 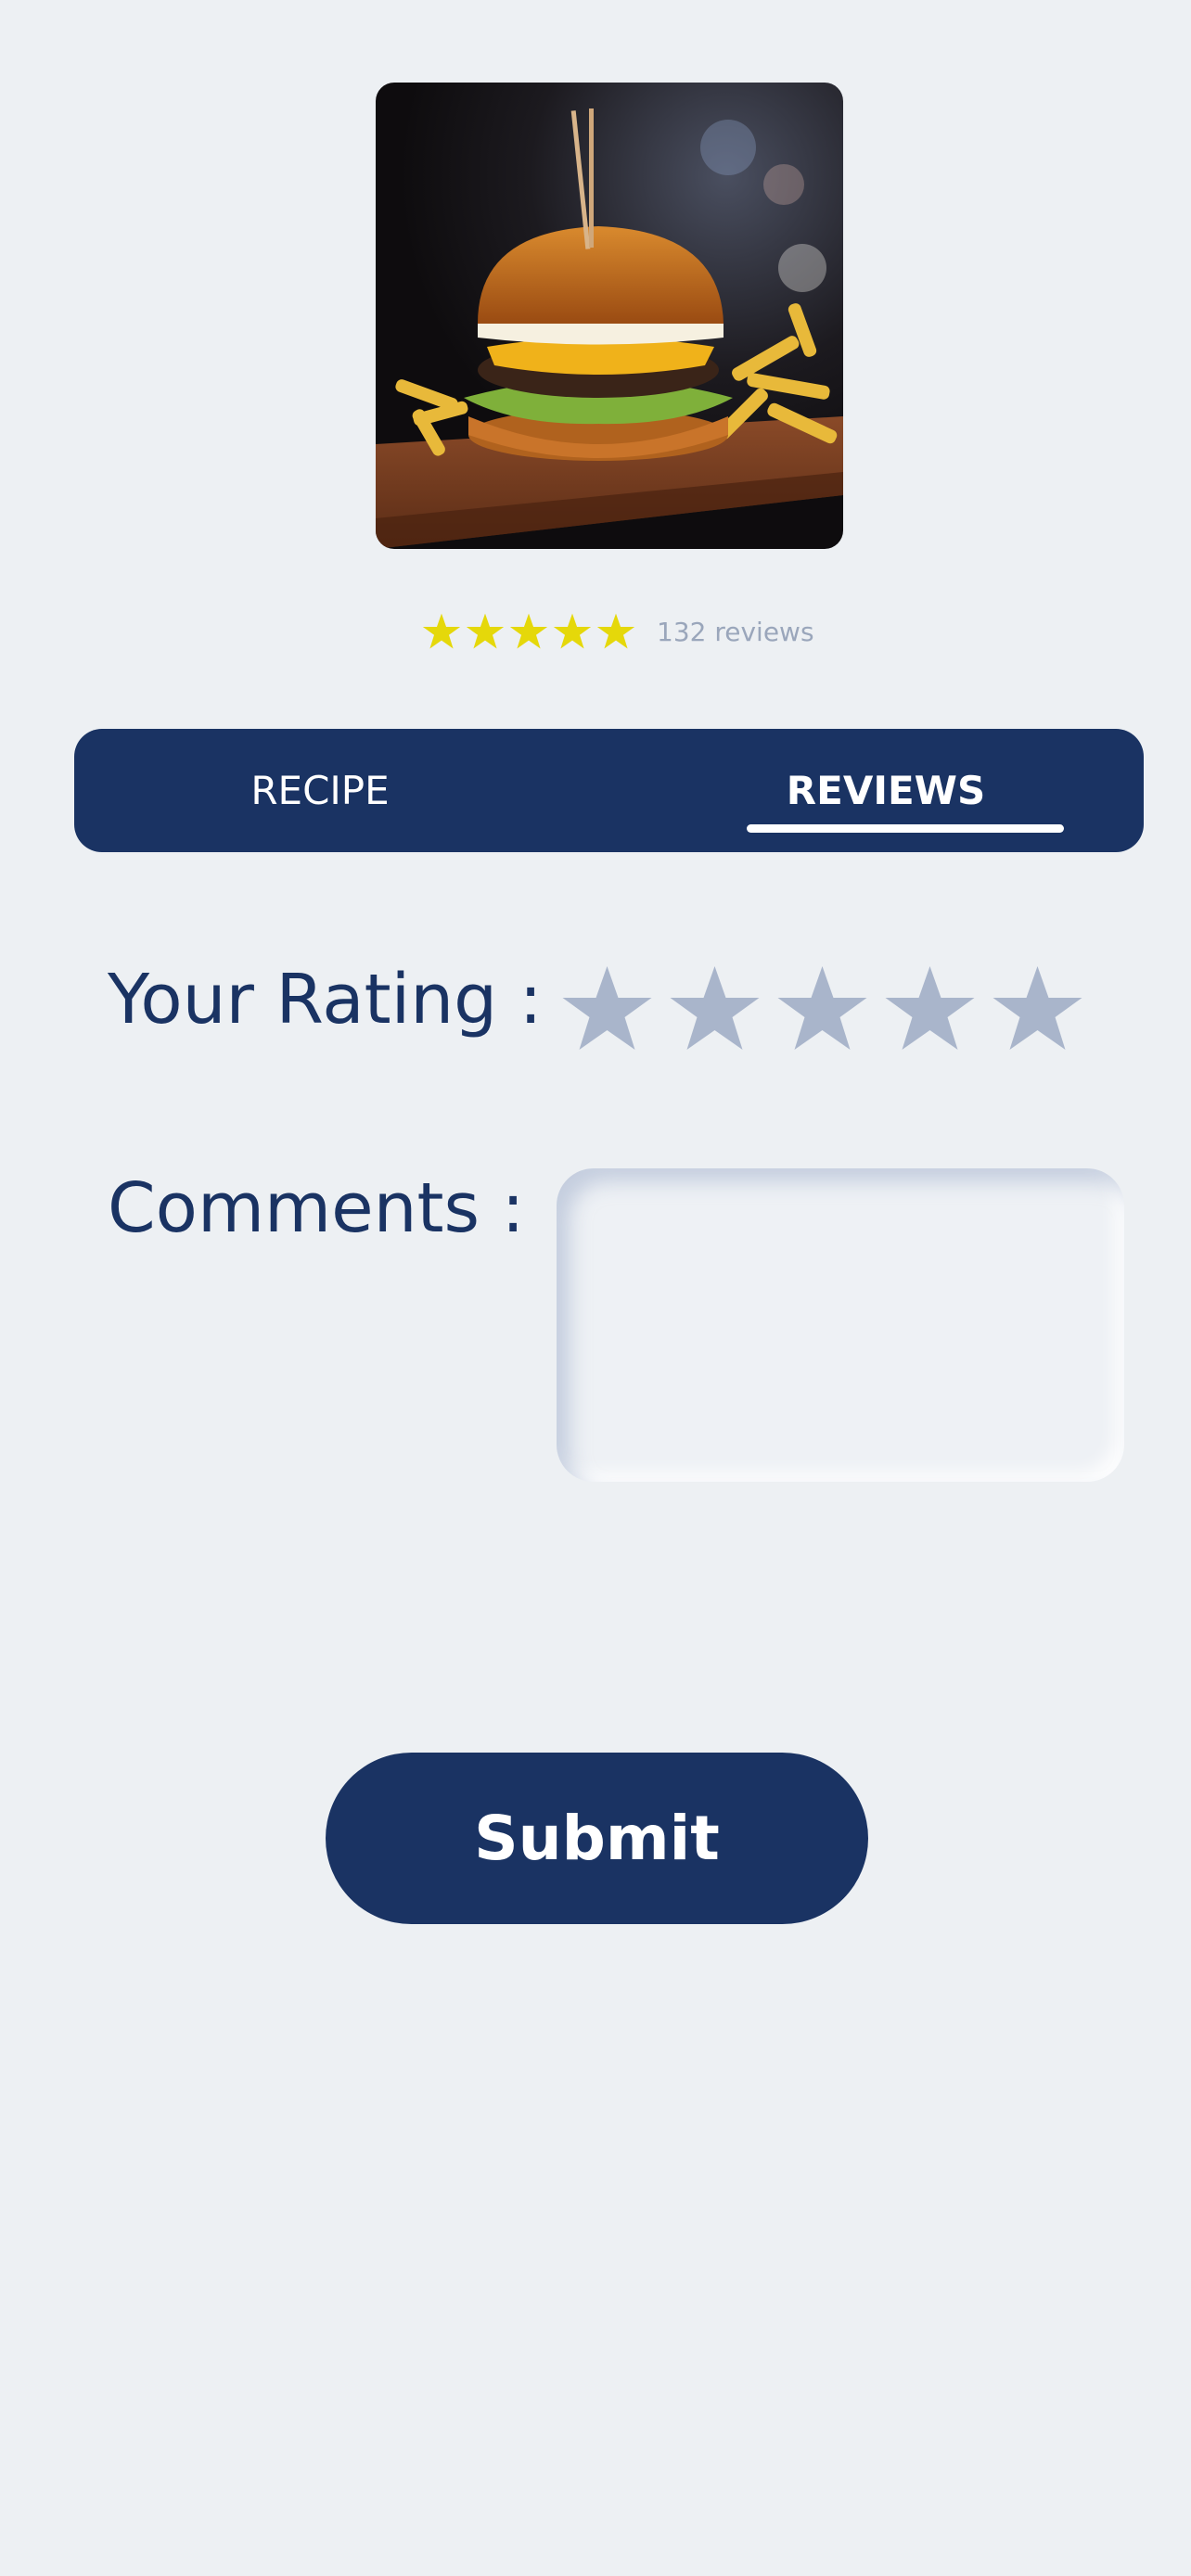 I want to click on submit-button: Submit, so click(x=597, y=1839).